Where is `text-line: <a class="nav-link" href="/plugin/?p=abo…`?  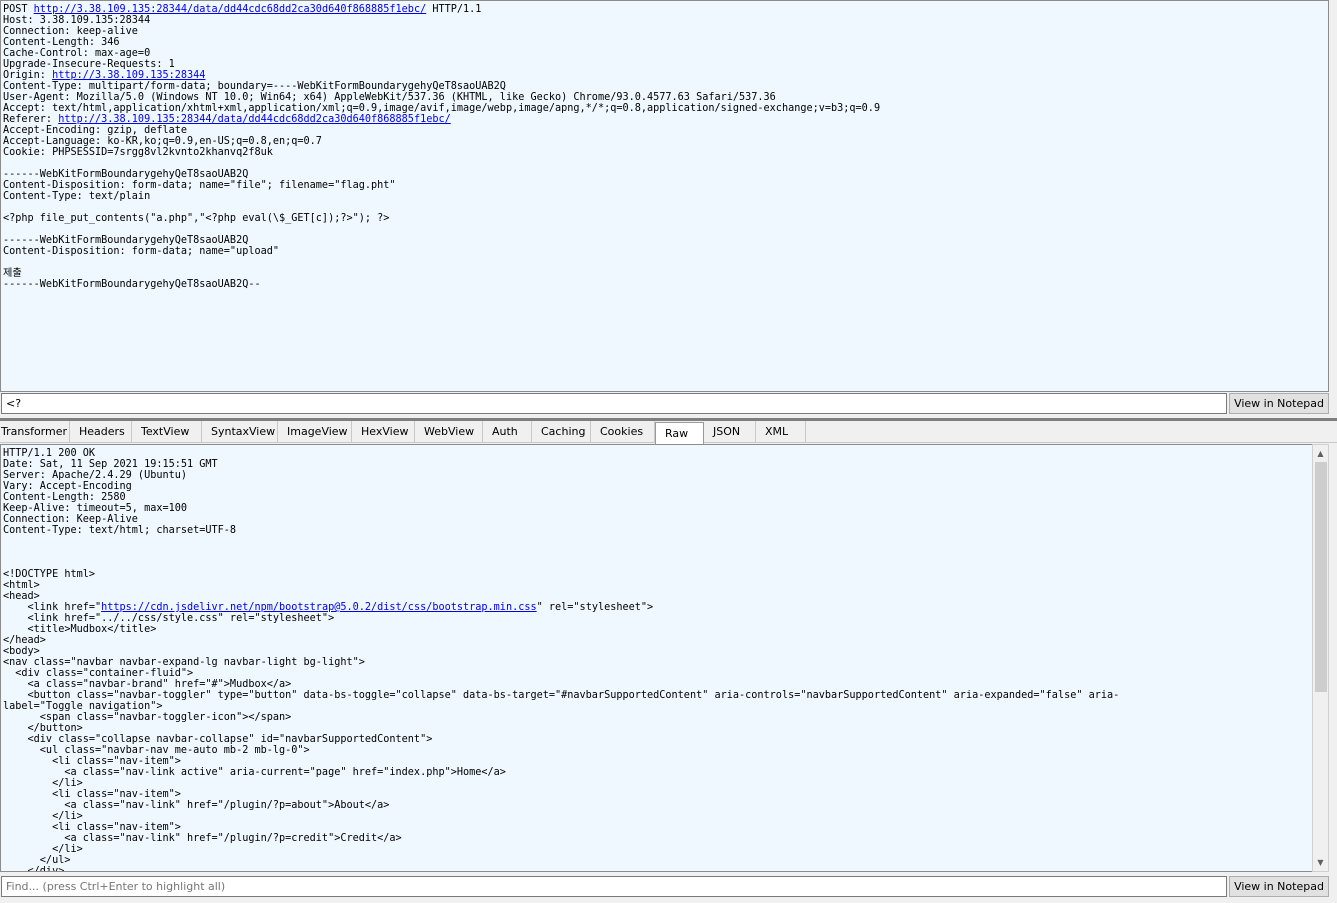 text-line: <a class="nav-link" href="/plugin/?p=abo… is located at coordinates (561, 805).